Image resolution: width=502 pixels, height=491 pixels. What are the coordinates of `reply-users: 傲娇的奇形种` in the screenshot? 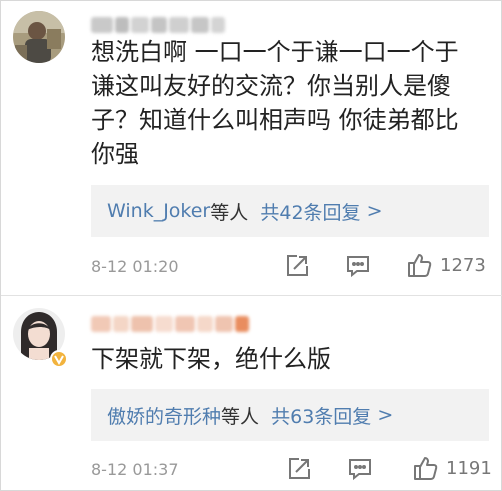 It's located at (164, 415).